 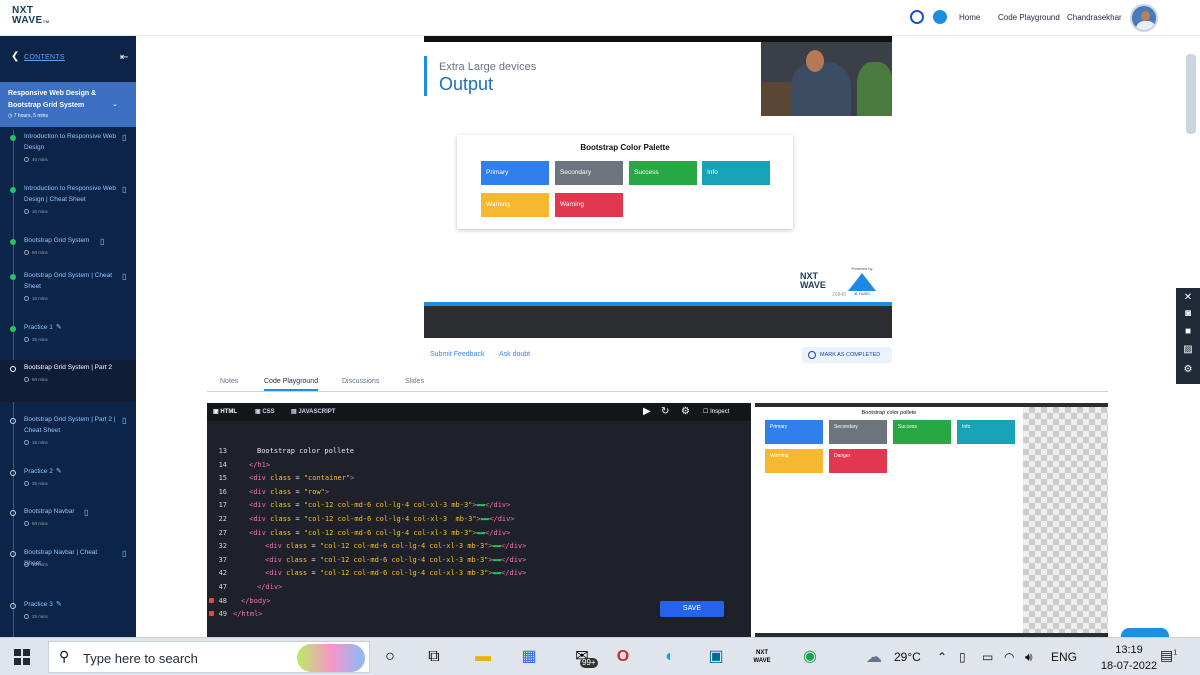 What do you see at coordinates (1144, 18) in the screenshot?
I see `avatar` at bounding box center [1144, 18].